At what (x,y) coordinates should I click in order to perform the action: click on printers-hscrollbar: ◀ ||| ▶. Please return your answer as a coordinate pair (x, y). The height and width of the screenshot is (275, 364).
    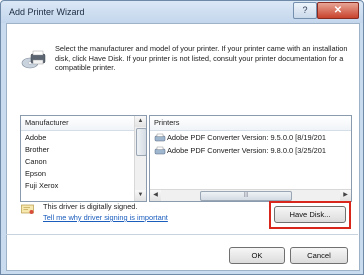
    Looking at the image, I should click on (250, 195).